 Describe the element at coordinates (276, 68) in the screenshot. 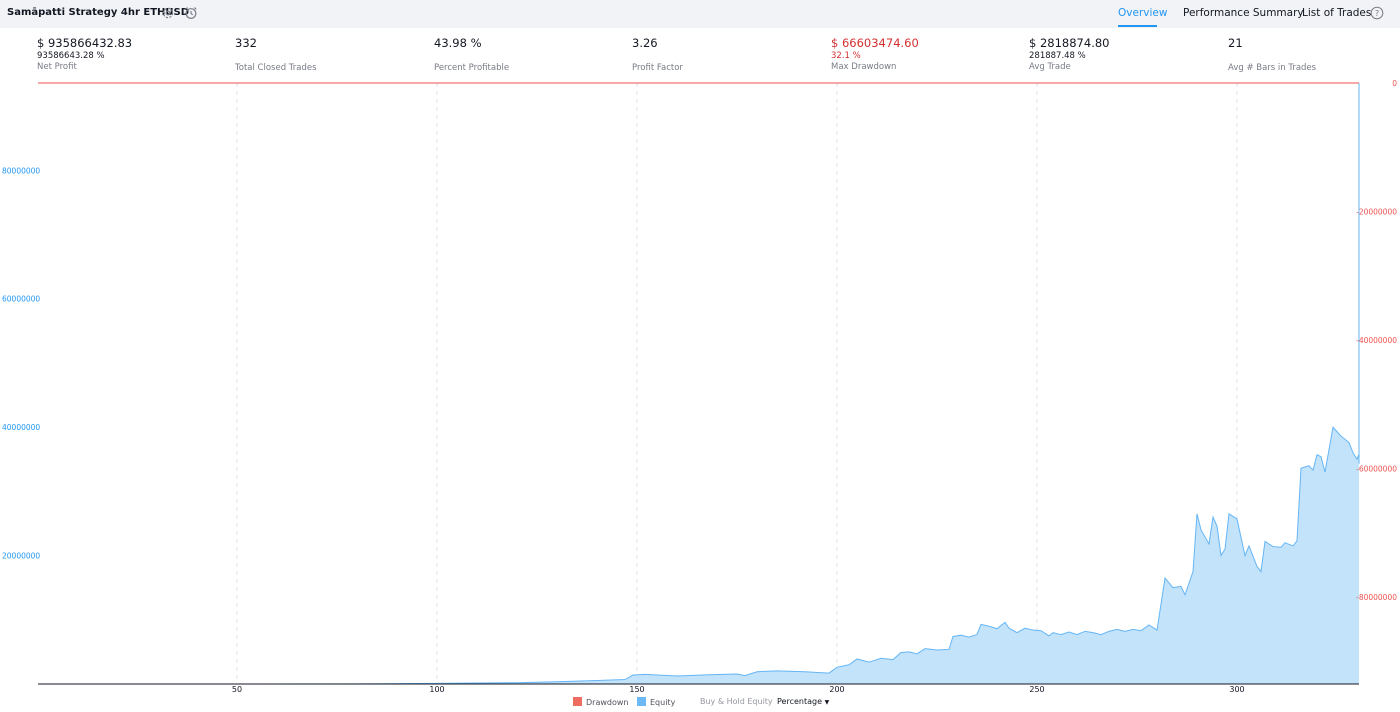

I see `closed-trades-label: Total Closed Trades` at that location.